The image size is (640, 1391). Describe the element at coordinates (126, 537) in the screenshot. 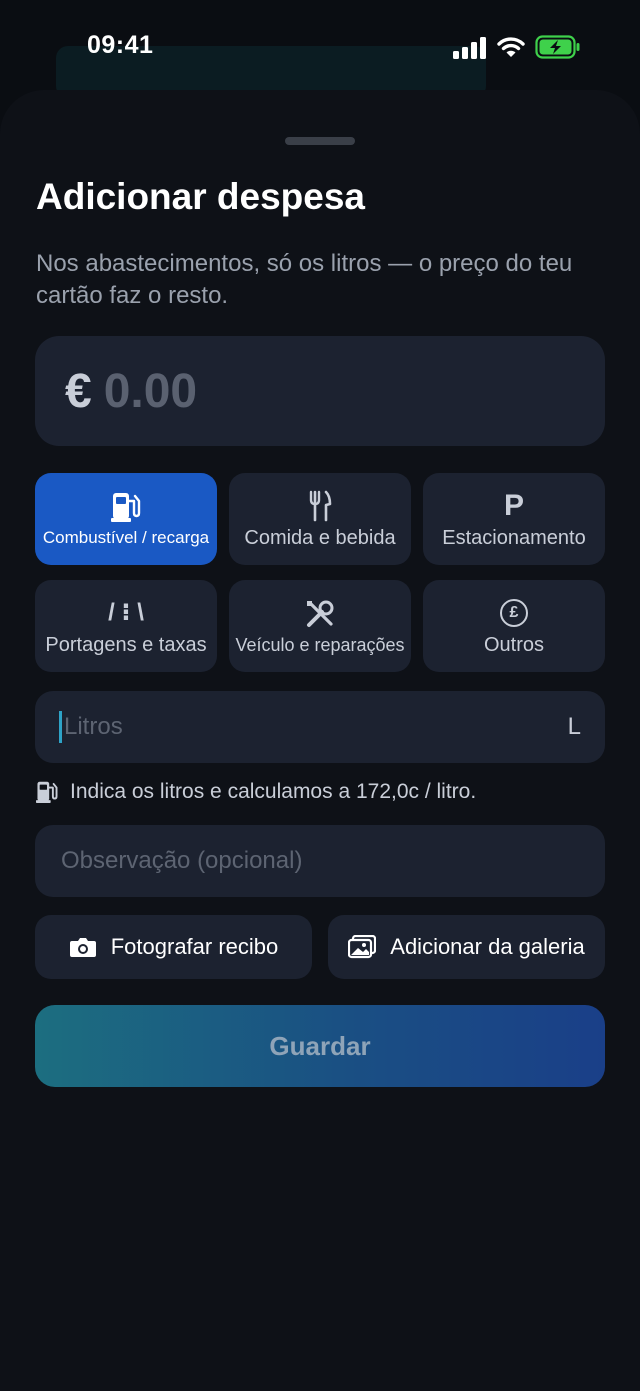

I see `category-label: Combustível / recarga` at that location.